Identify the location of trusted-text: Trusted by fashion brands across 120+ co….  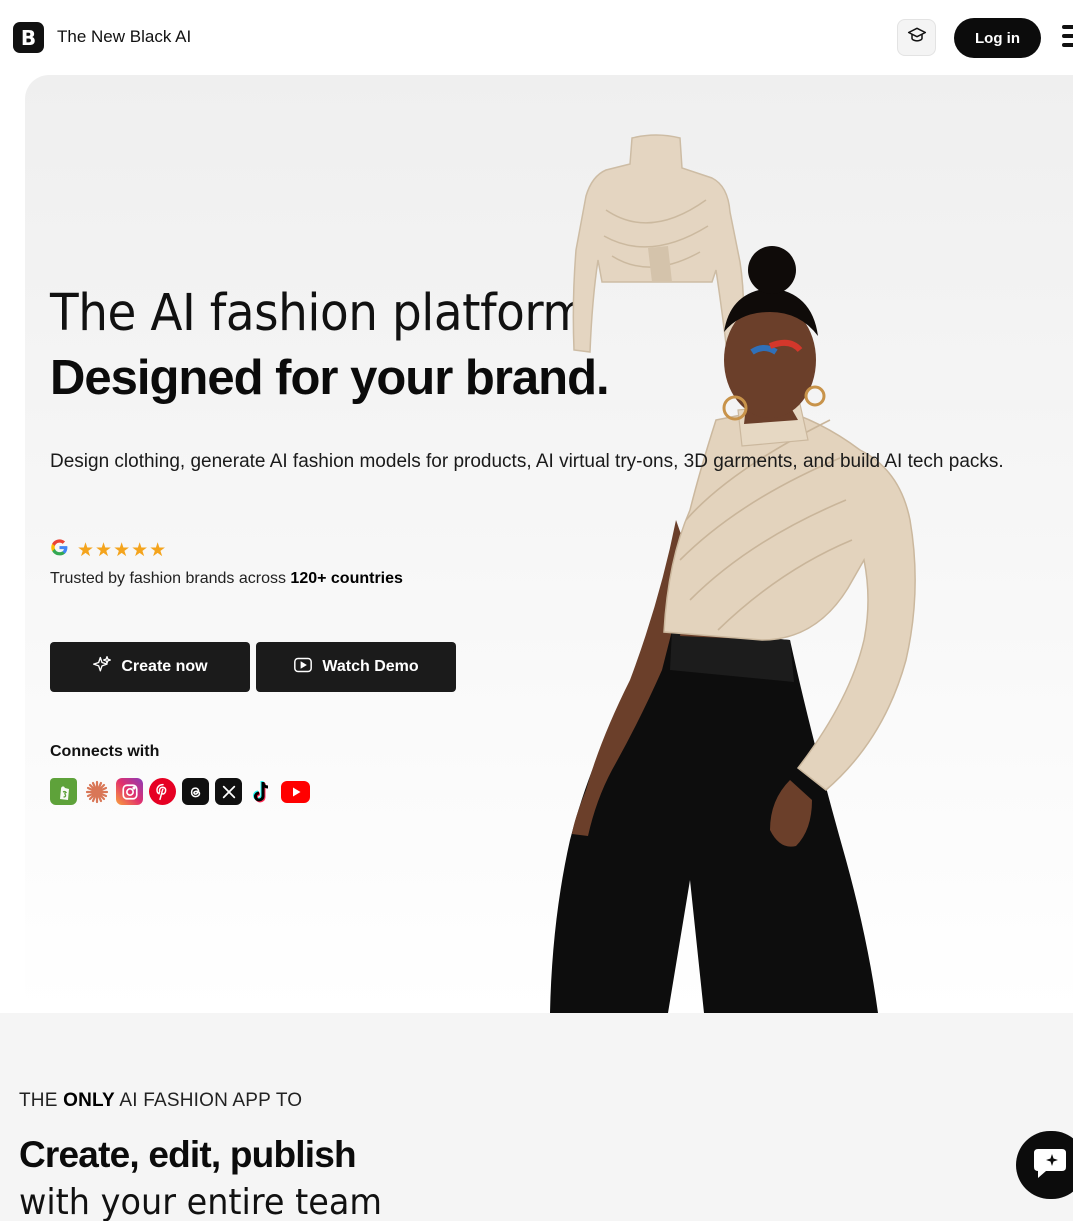
(226, 579).